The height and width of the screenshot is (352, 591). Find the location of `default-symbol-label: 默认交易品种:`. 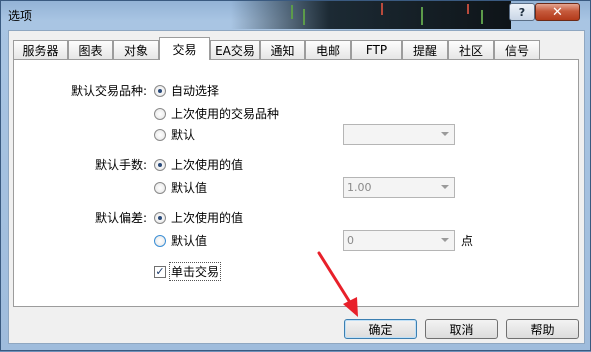

default-symbol-label: 默认交易品种: is located at coordinates (108, 91).